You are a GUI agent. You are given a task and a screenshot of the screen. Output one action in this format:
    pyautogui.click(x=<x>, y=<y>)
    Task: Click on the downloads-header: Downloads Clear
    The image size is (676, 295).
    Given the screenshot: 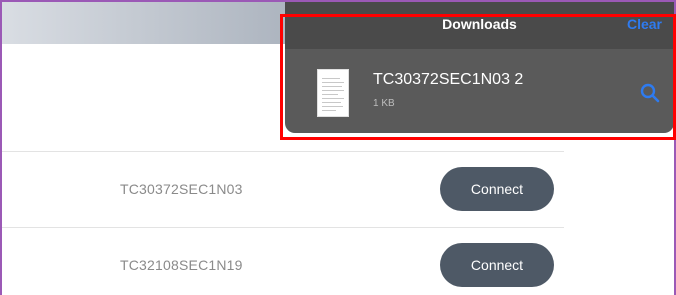 What is the action you would take?
    pyautogui.click(x=479, y=25)
    